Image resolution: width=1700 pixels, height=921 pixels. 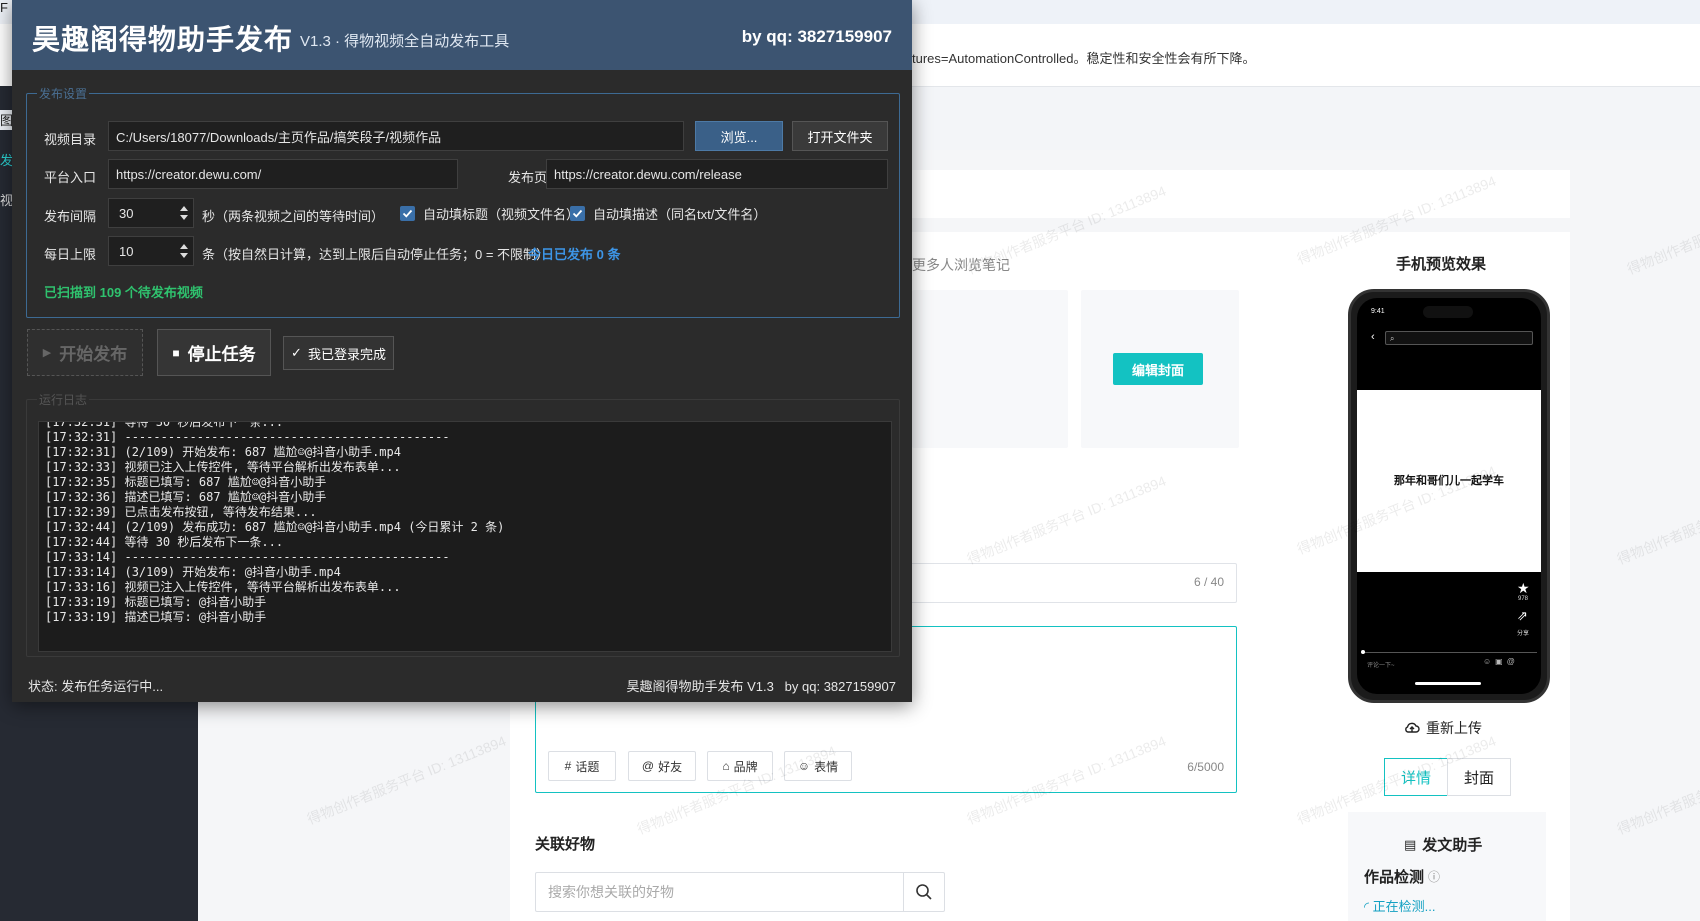 What do you see at coordinates (4, 7) in the screenshot?
I see `top-left-clip: F` at bounding box center [4, 7].